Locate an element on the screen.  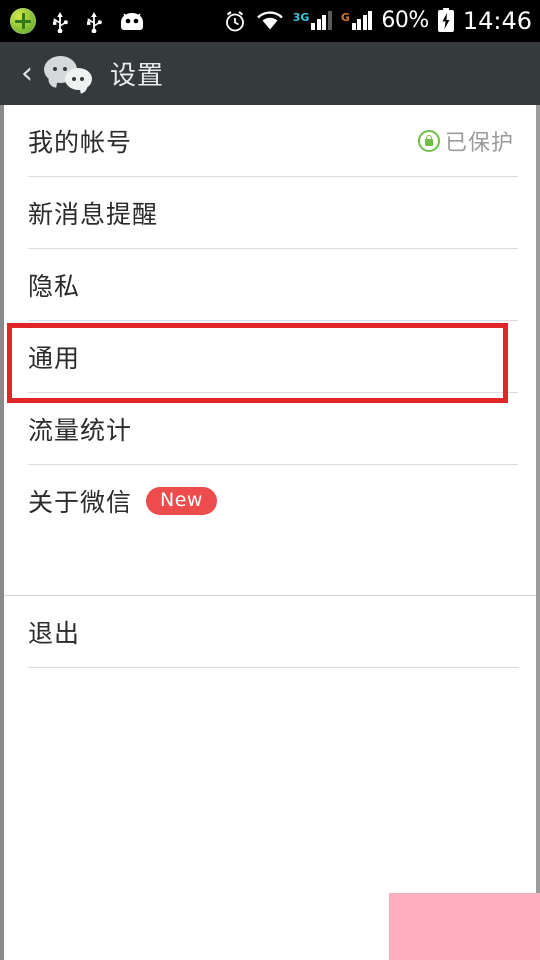
battery-charging-icon is located at coordinates (445, 20).